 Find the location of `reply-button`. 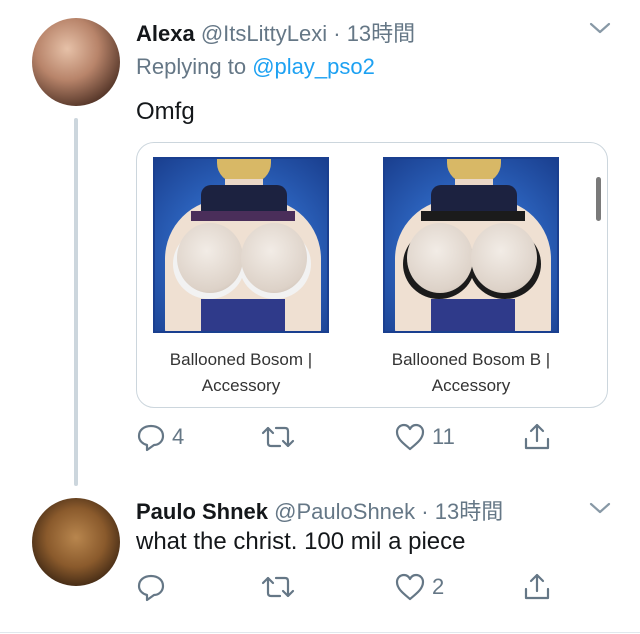

reply-button is located at coordinates (154, 587).